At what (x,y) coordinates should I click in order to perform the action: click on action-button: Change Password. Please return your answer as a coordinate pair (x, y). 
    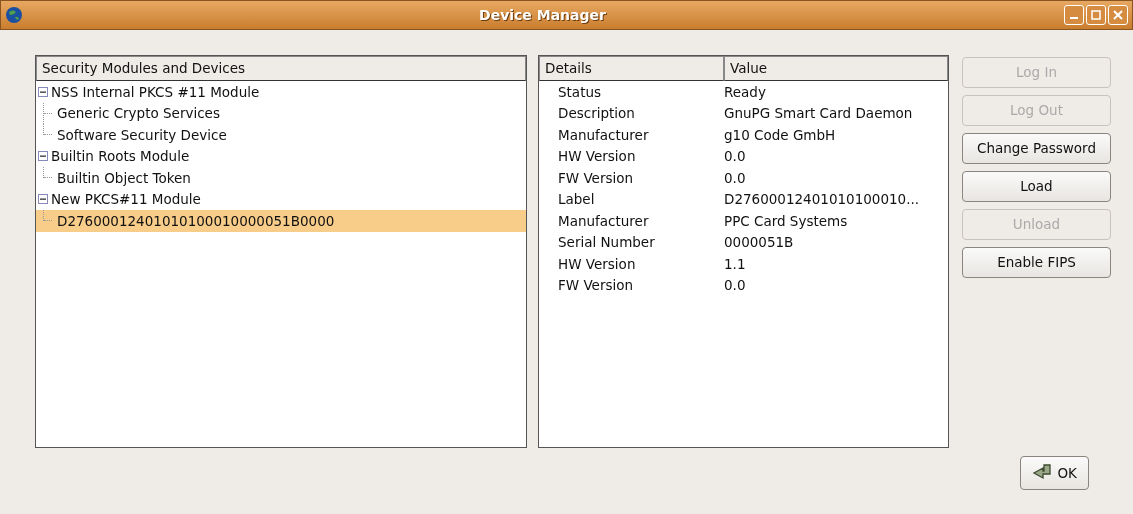
    Looking at the image, I should click on (1036, 148).